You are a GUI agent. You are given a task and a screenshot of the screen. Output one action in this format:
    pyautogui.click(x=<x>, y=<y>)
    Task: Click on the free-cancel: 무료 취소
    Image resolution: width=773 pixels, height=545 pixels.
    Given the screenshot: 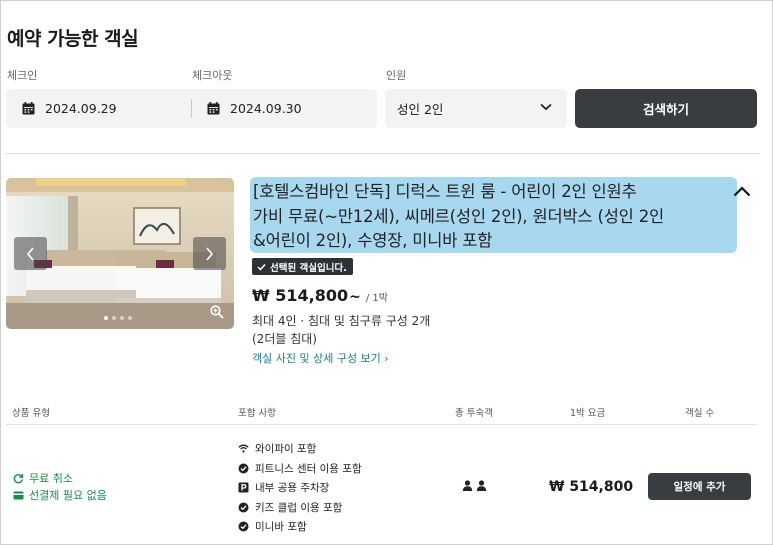 What is the action you would take?
    pyautogui.click(x=60, y=478)
    